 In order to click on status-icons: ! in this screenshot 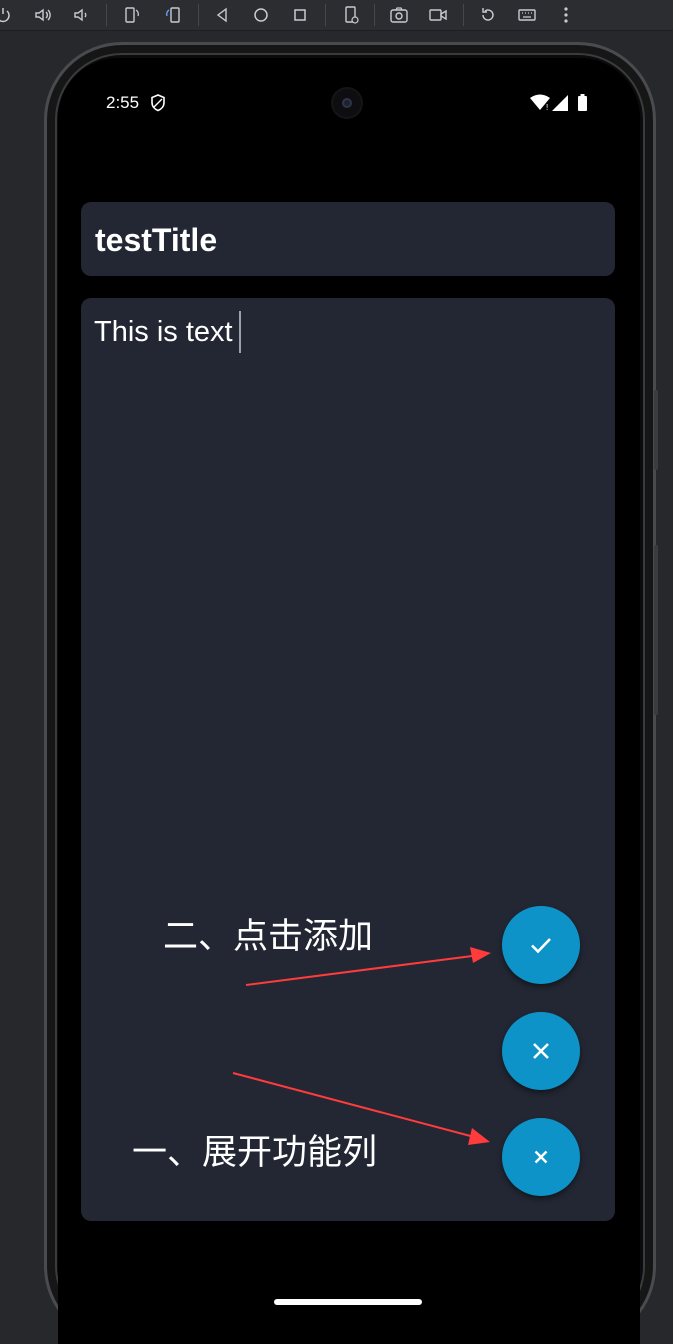, I will do `click(558, 103)`.